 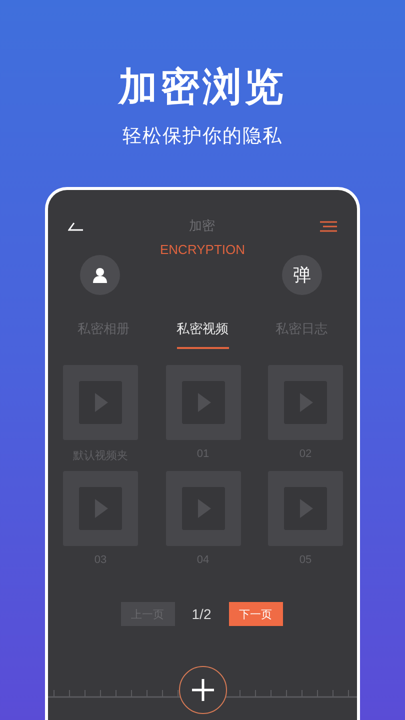 What do you see at coordinates (202, 88) in the screenshot?
I see `headline: 加密浏览` at bounding box center [202, 88].